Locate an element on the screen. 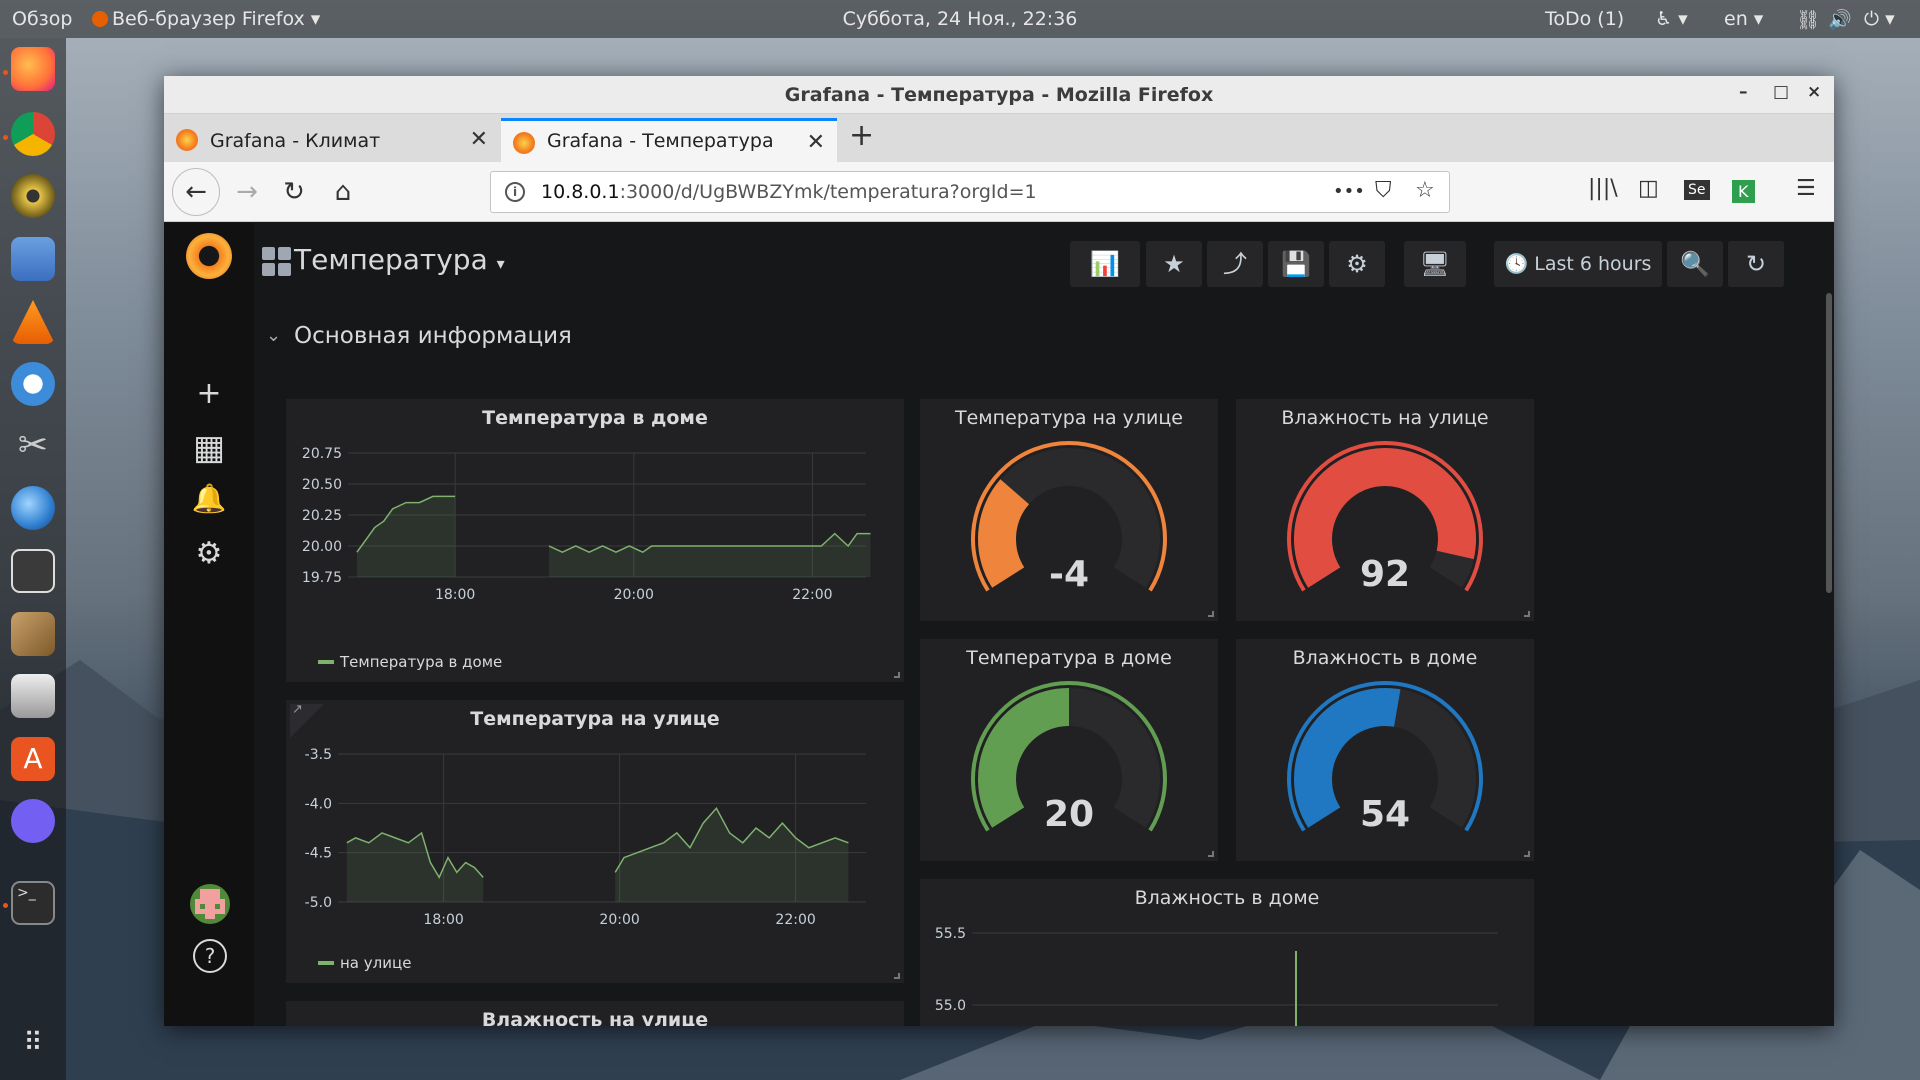  y-tick-label: 55.5 is located at coordinates (950, 934).